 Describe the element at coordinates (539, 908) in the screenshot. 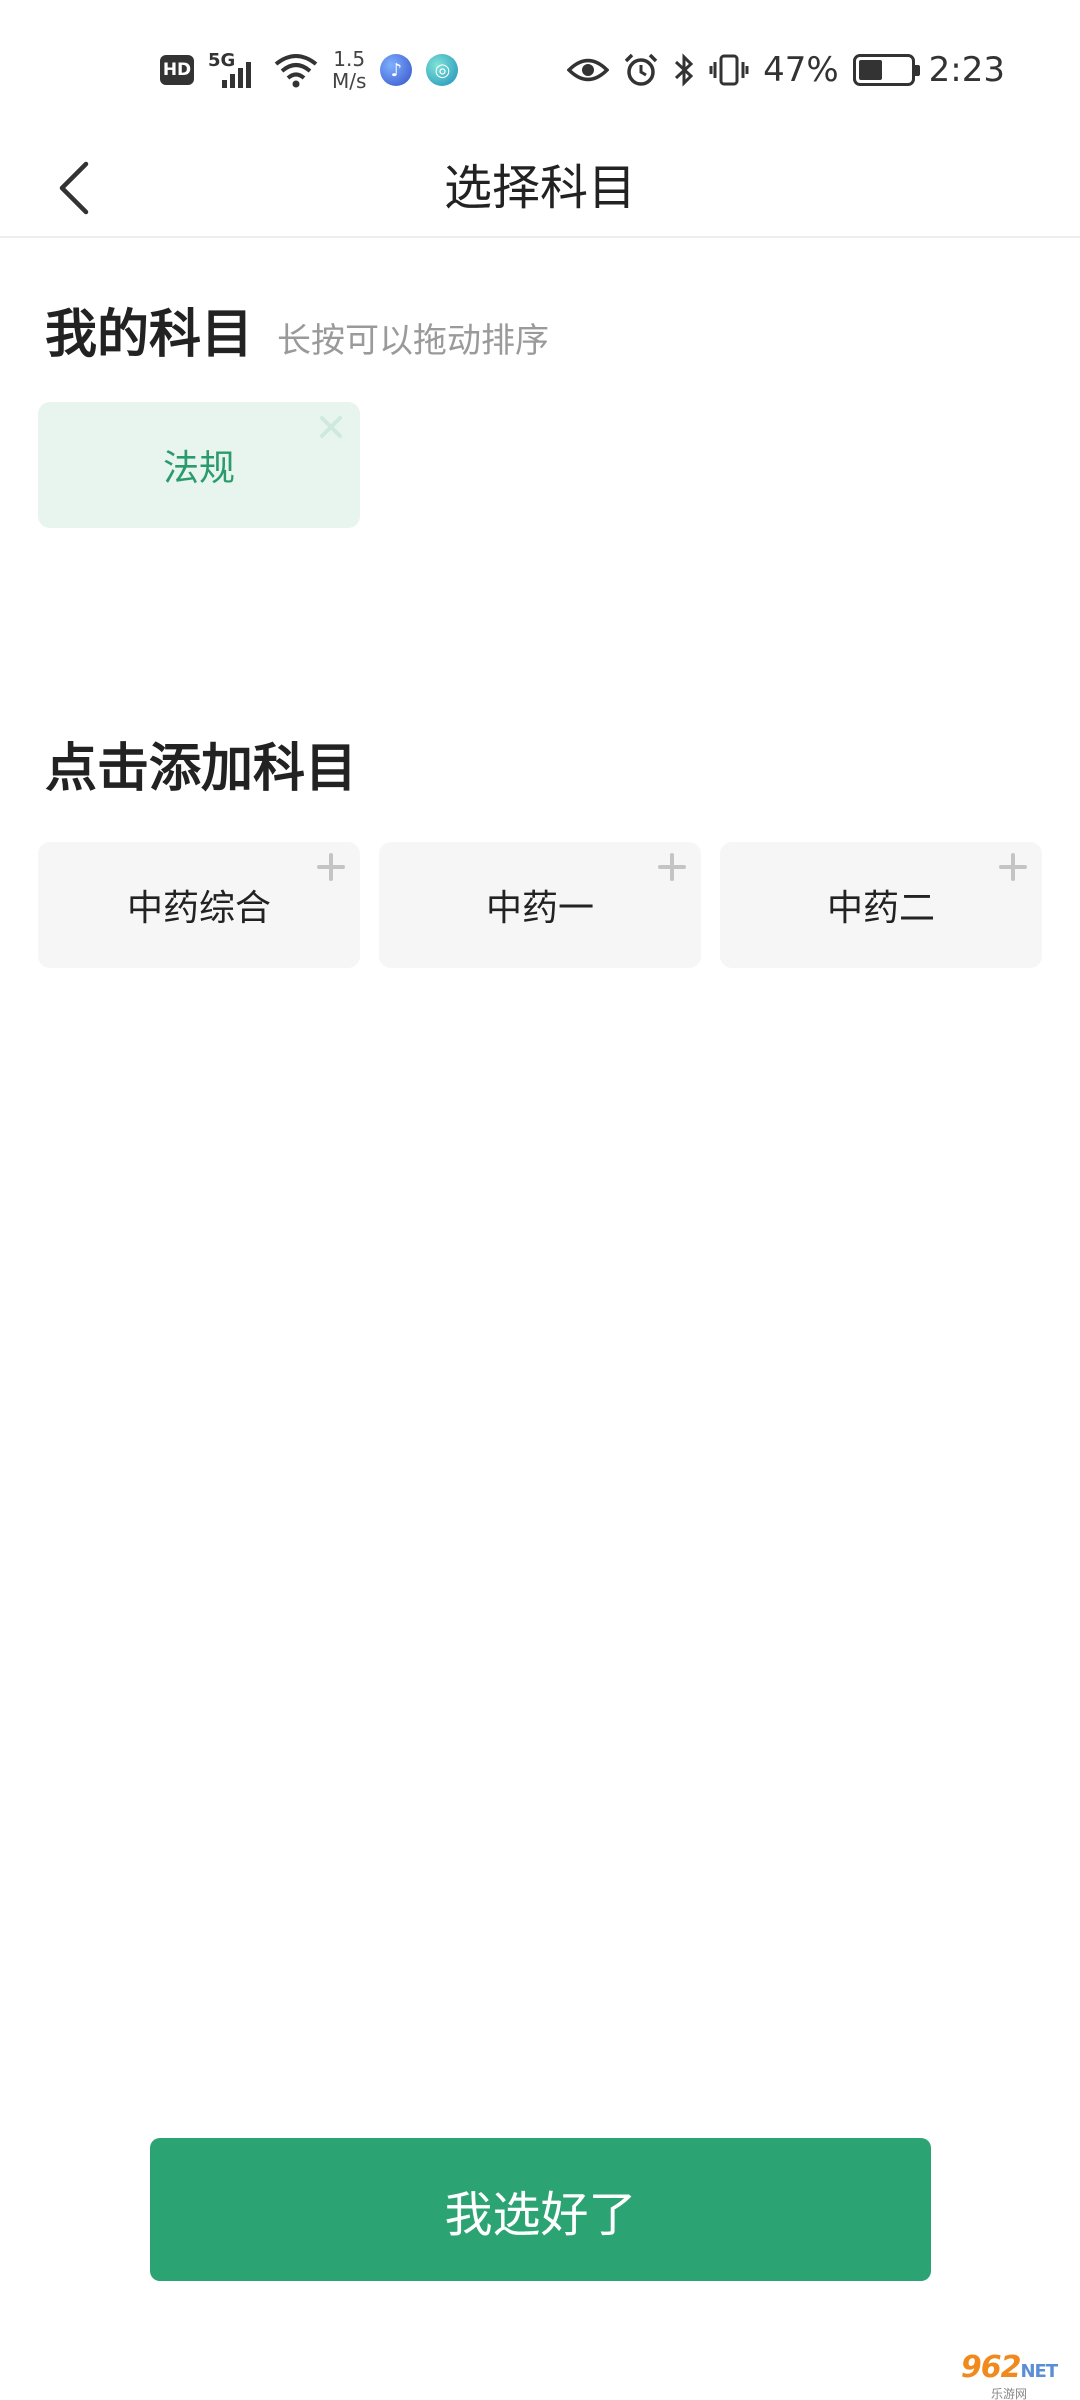

I see `subject-label: 中药一` at that location.